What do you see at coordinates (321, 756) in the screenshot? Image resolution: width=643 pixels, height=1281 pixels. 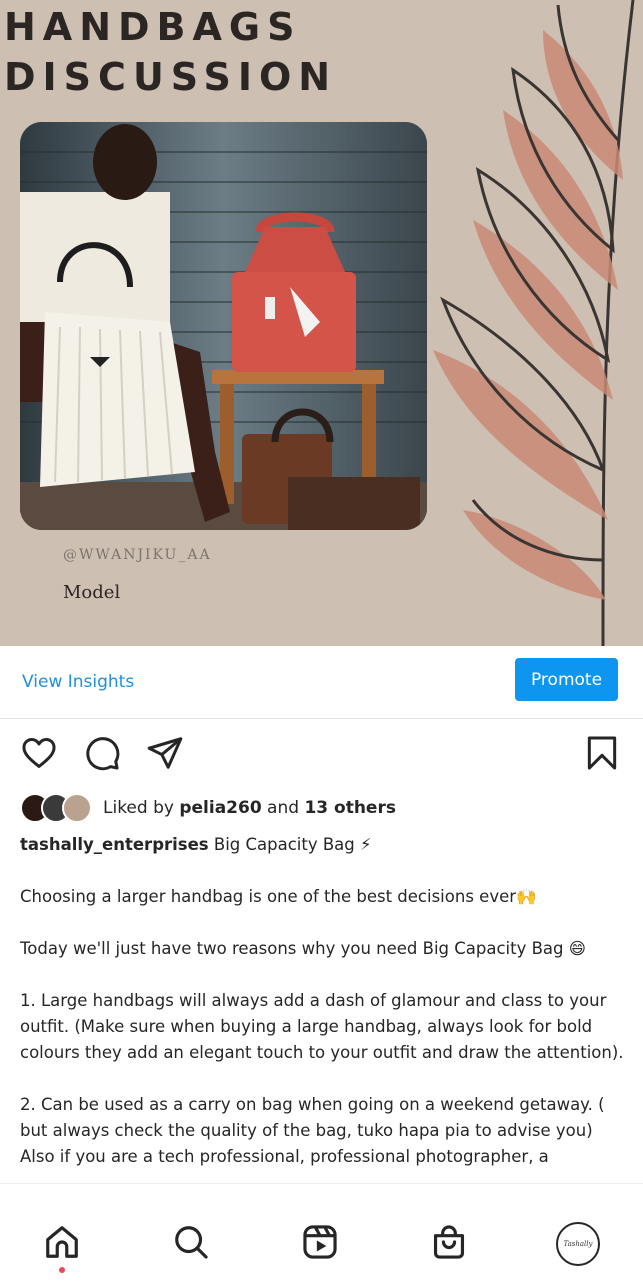 I see `post-actions` at bounding box center [321, 756].